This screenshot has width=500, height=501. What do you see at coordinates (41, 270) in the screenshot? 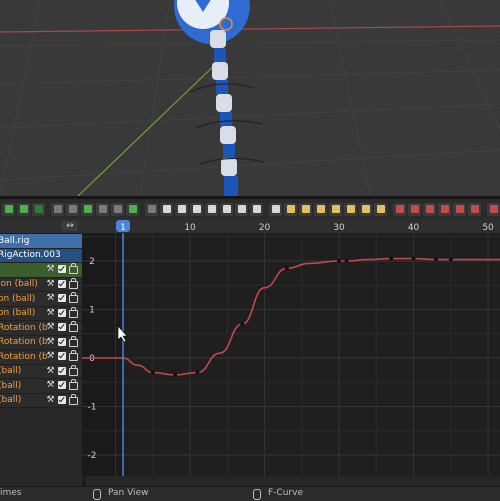
I see `channel-row: ⚒` at bounding box center [41, 270].